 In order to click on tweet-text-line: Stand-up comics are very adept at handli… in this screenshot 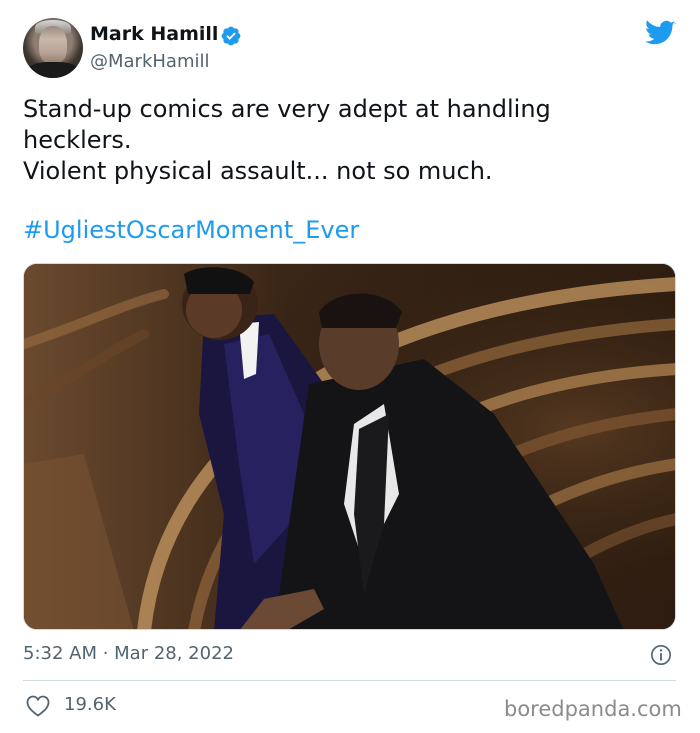, I will do `click(287, 109)`.